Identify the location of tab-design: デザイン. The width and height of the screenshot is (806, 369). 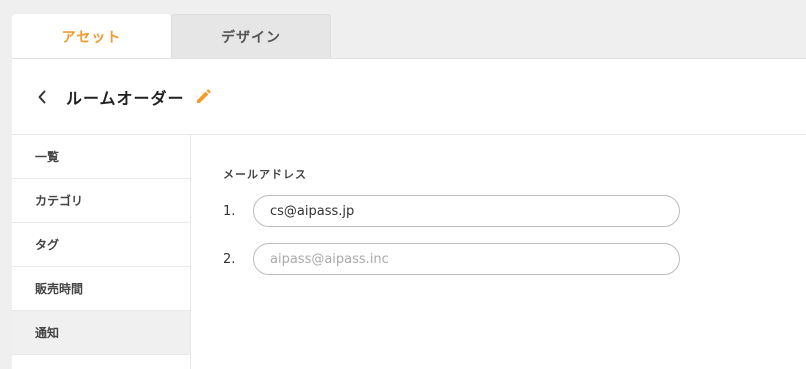
(251, 36).